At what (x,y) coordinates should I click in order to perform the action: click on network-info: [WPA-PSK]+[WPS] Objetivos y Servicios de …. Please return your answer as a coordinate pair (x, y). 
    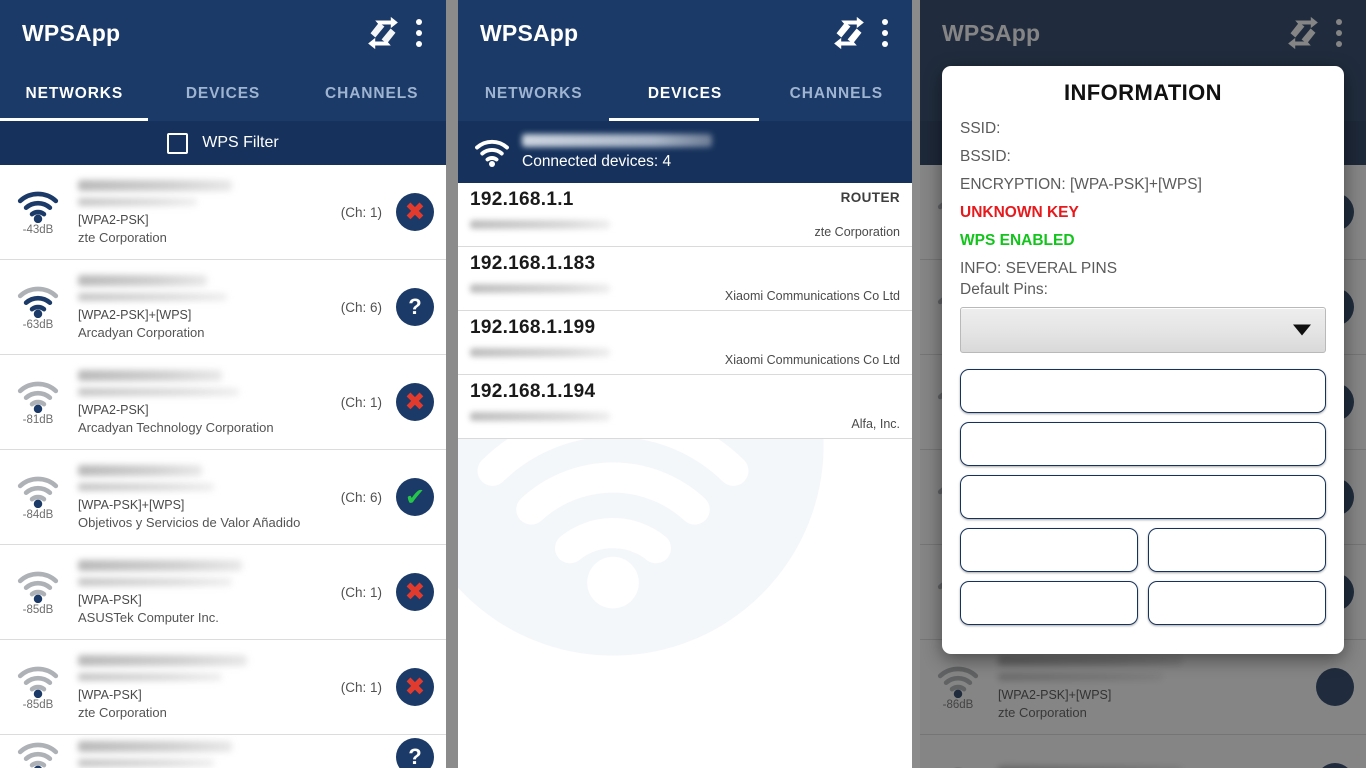
    Looking at the image, I should click on (199, 497).